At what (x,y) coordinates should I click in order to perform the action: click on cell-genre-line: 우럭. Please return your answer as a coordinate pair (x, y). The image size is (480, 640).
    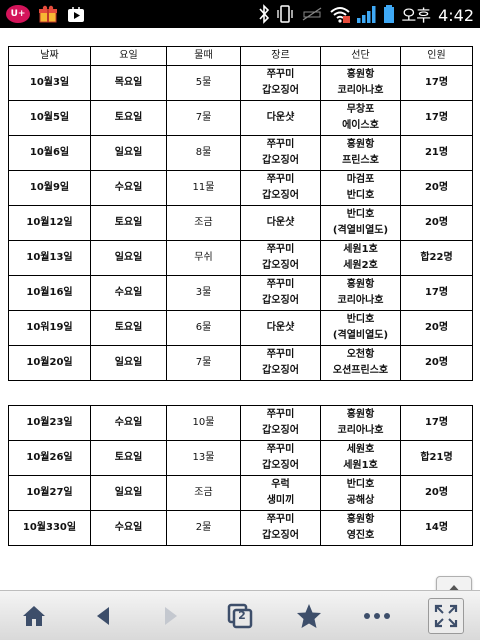
    Looking at the image, I should click on (280, 484).